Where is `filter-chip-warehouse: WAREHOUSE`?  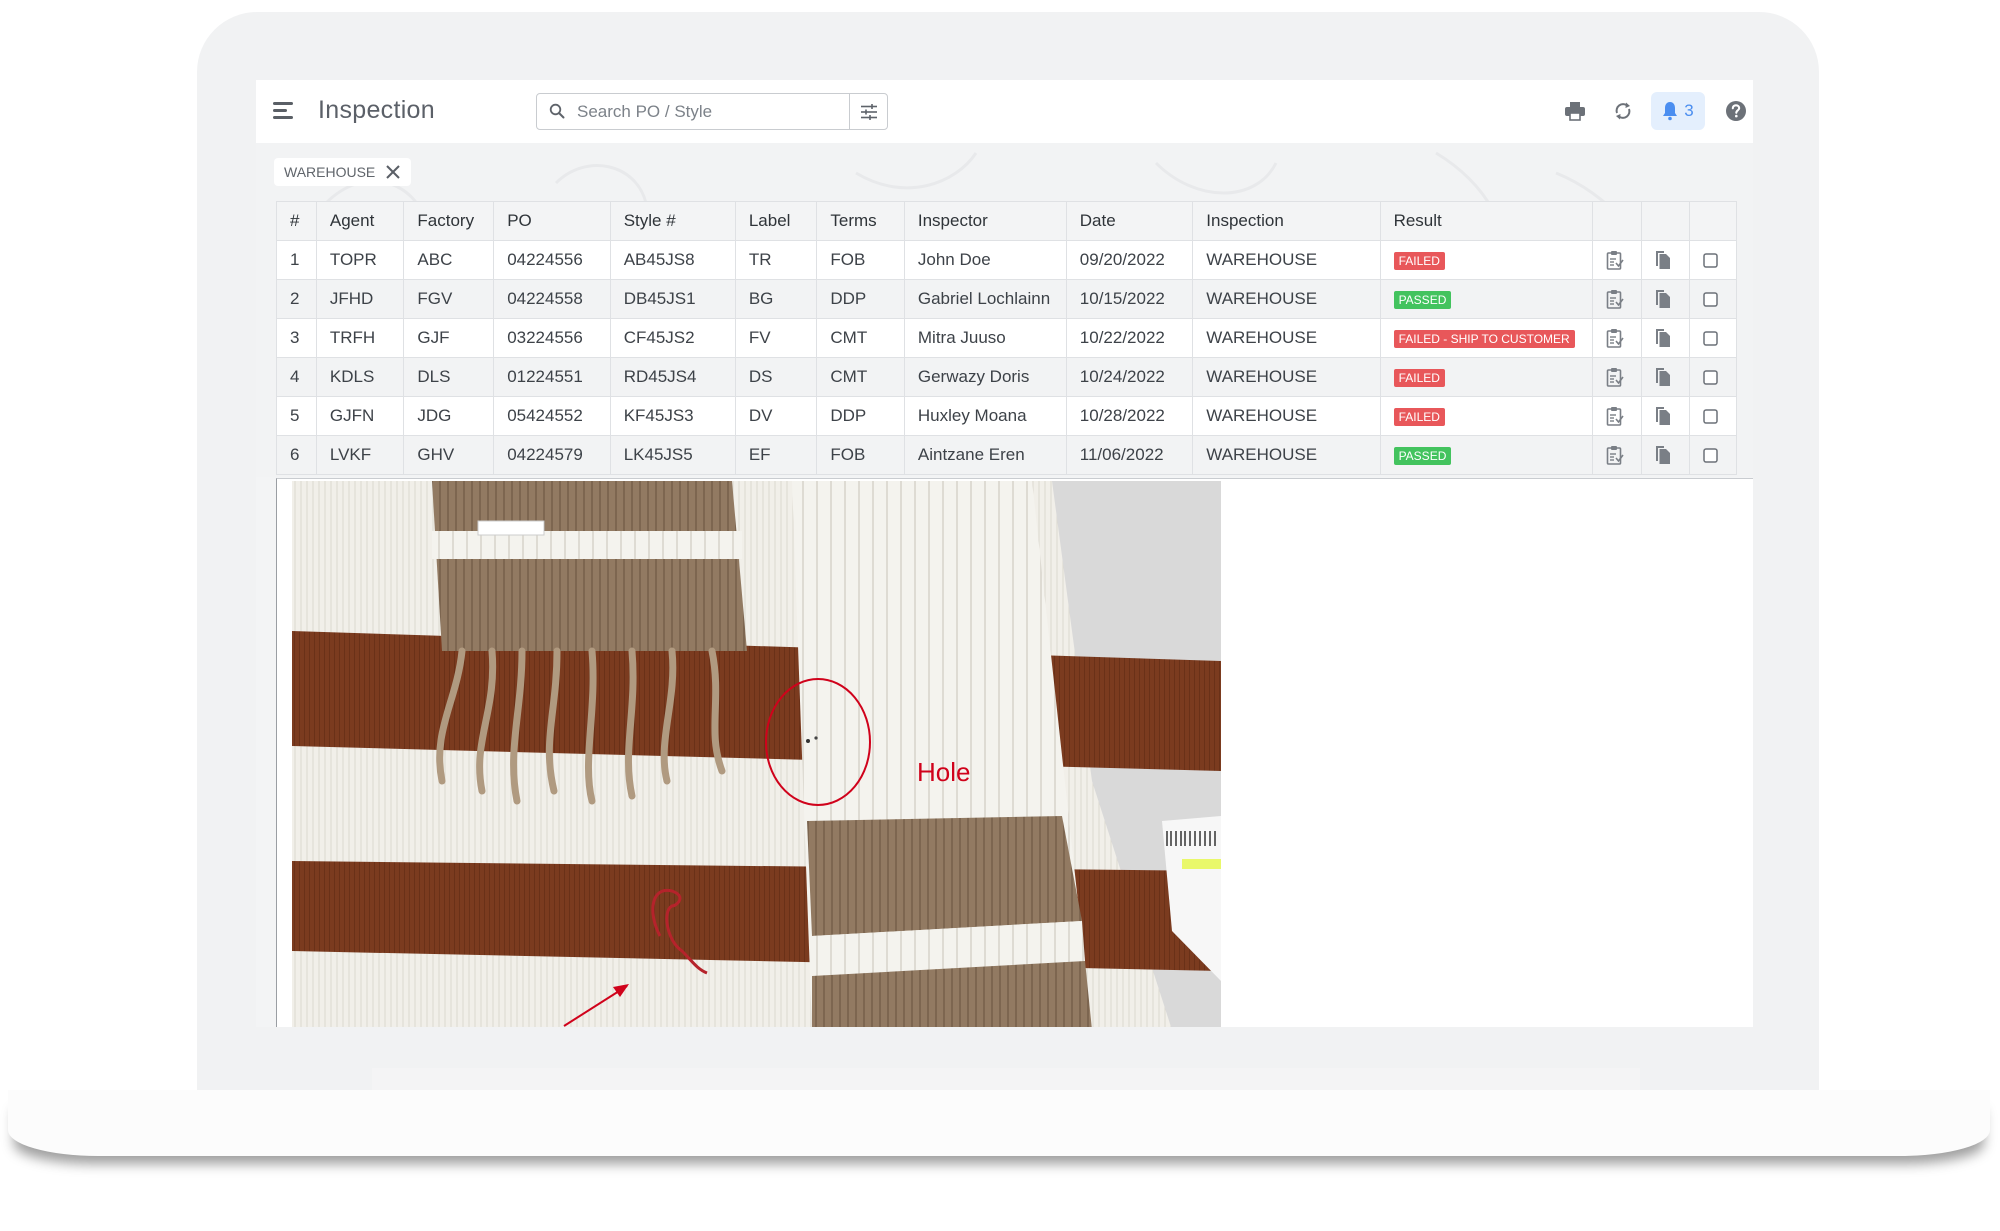 filter-chip-warehouse: WAREHOUSE is located at coordinates (343, 172).